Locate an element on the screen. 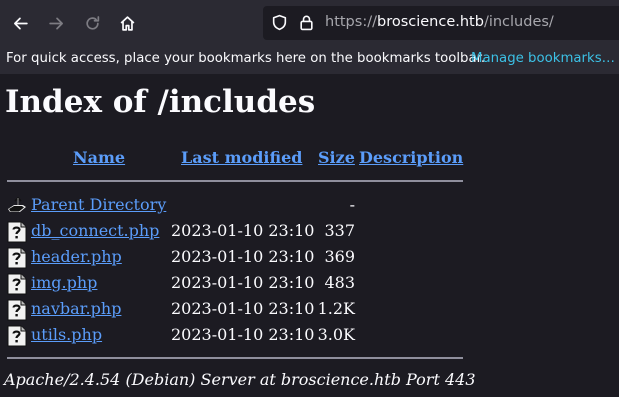 Image resolution: width=619 pixels, height=397 pixels. forward-button is located at coordinates (56, 23).